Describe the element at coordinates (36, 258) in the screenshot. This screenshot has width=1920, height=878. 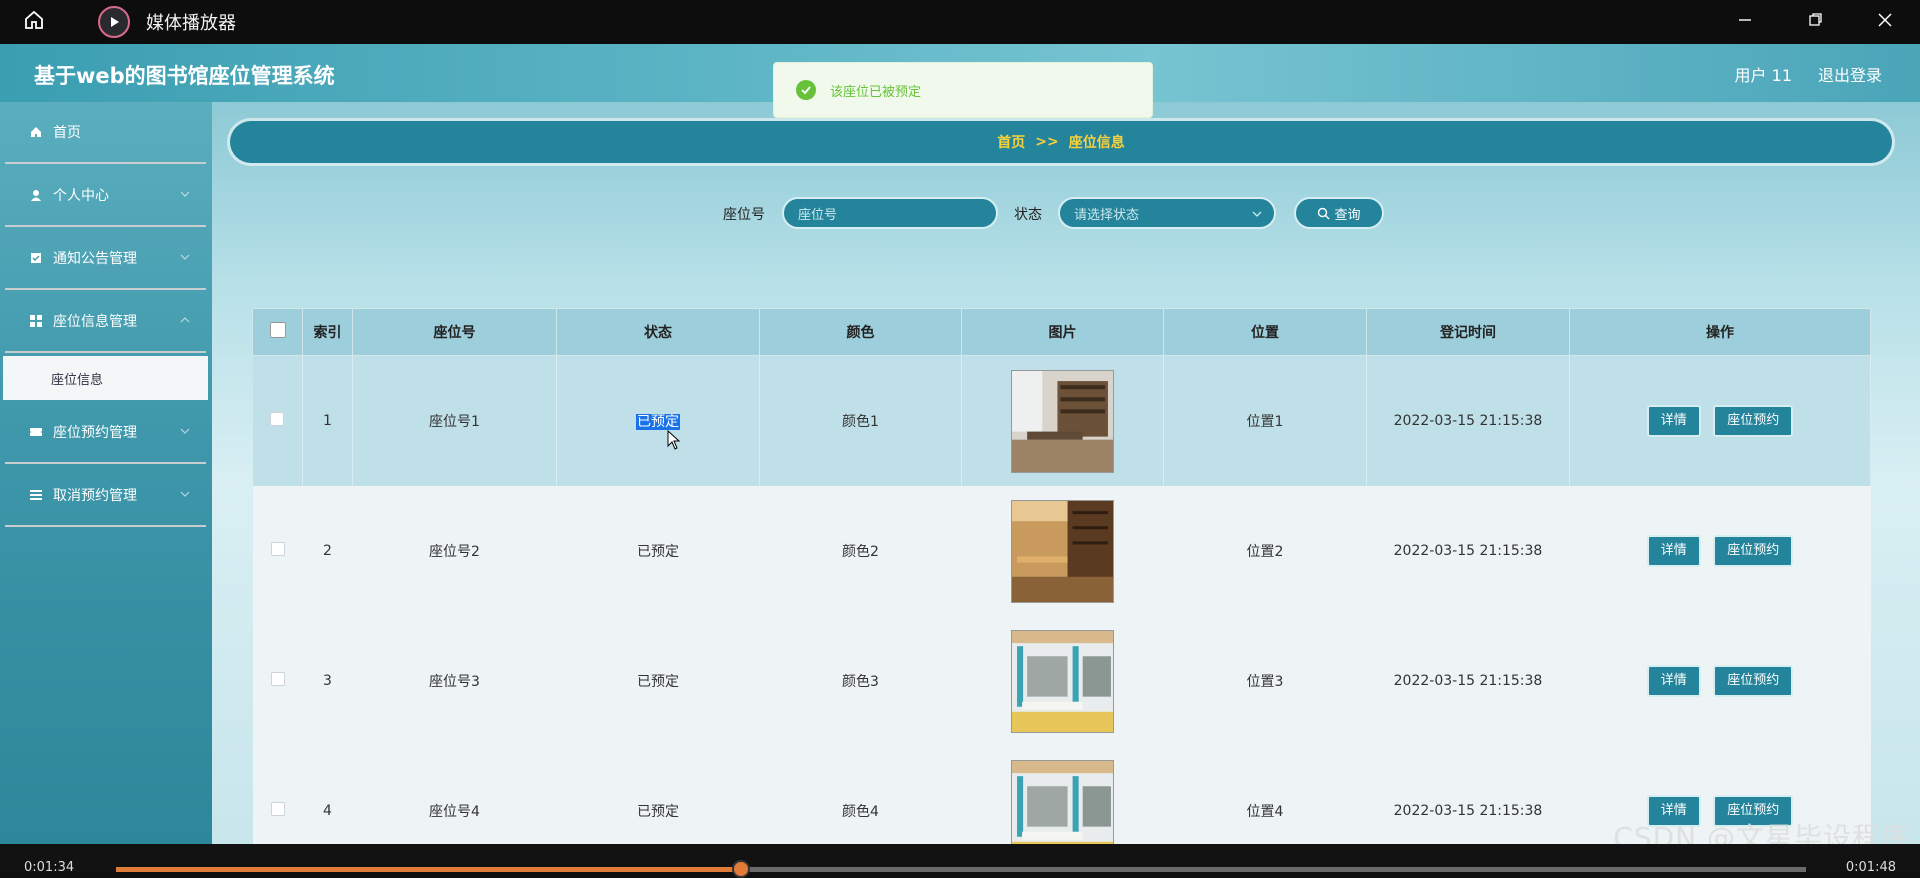
I see `notice-icon` at that location.